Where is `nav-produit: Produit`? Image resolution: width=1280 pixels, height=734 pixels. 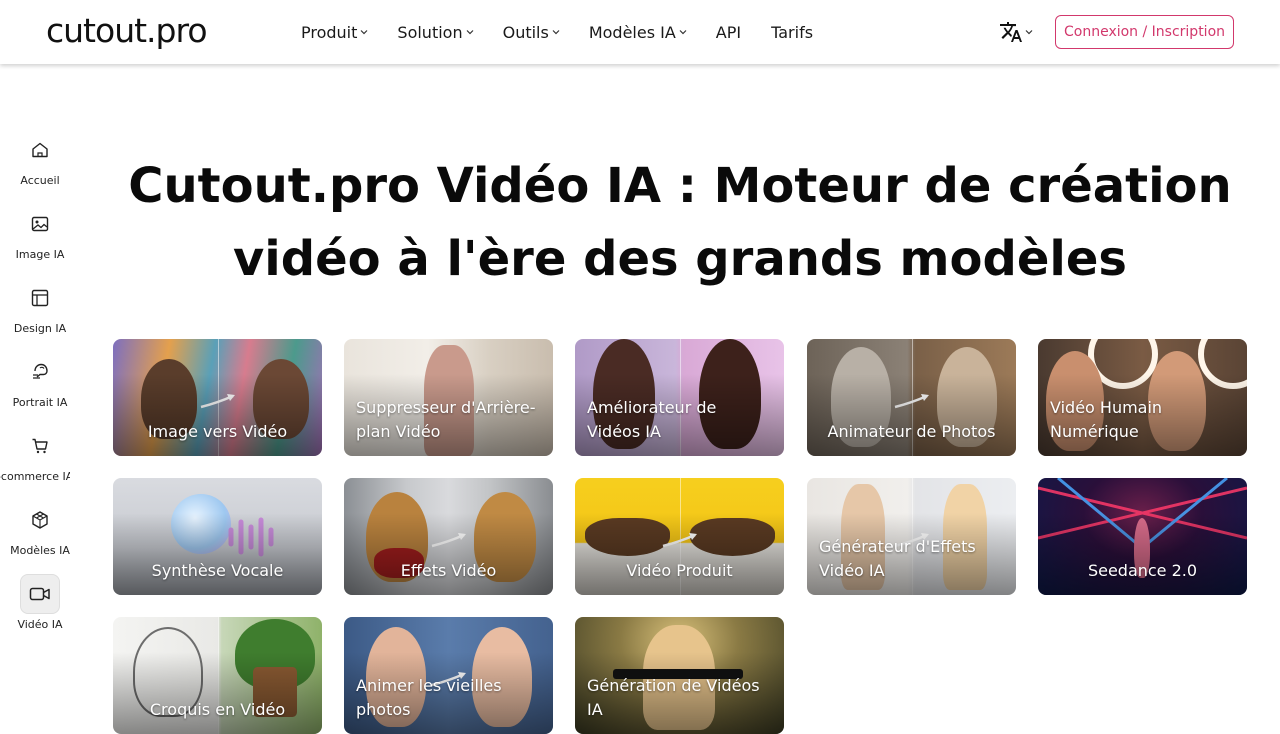
nav-produit: Produit is located at coordinates (334, 32).